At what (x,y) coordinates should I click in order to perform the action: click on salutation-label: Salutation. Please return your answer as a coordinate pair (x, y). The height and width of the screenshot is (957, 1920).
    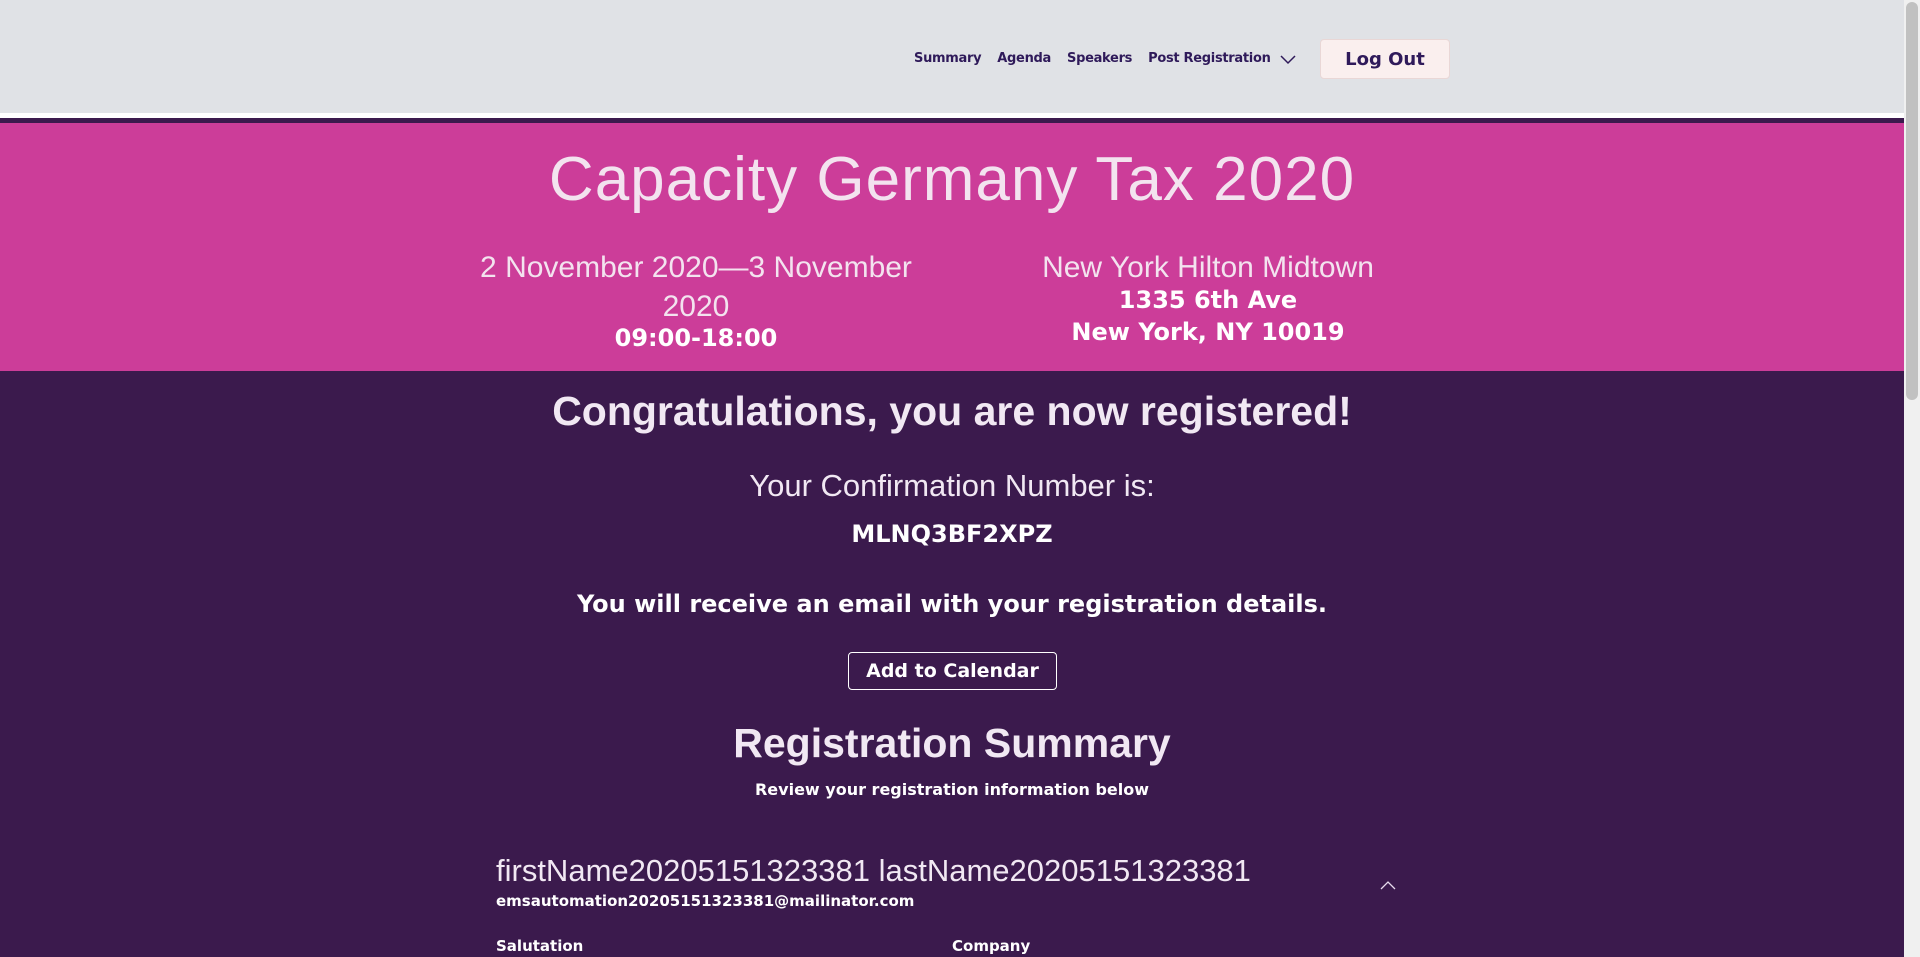
    Looking at the image, I should click on (540, 946).